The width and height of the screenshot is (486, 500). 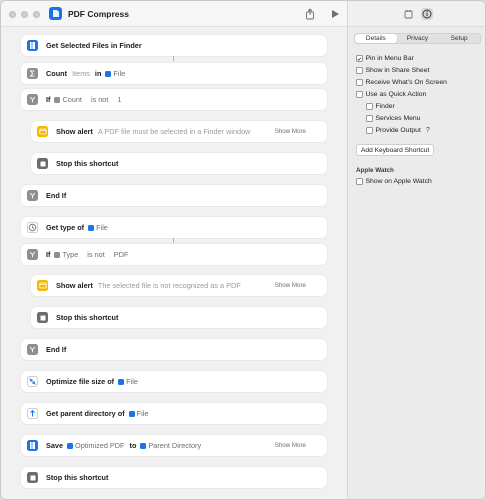 I want to click on action-get-parent-directory: Get parent directory of File, so click(x=174, y=413).